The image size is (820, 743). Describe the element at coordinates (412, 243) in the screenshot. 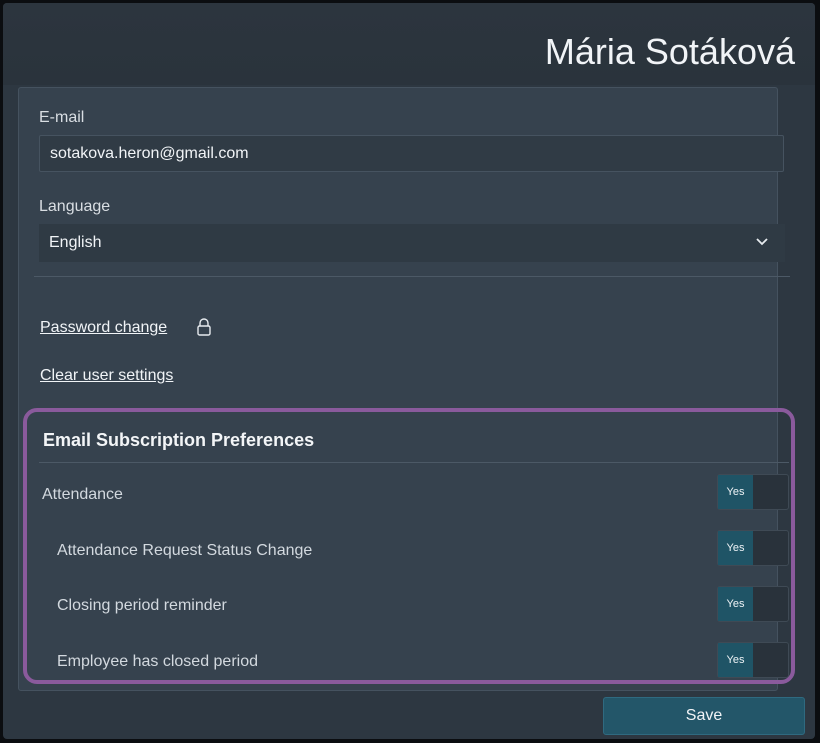

I see `language-select: English` at that location.